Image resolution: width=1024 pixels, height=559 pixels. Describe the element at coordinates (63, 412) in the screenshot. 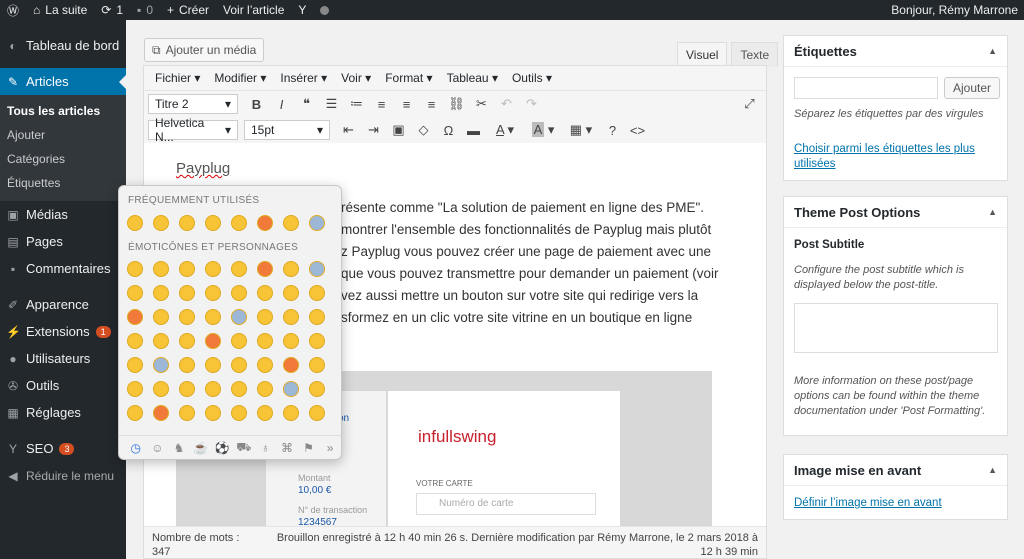

I see `sidebar-item-settings: ▦ Réglages` at that location.